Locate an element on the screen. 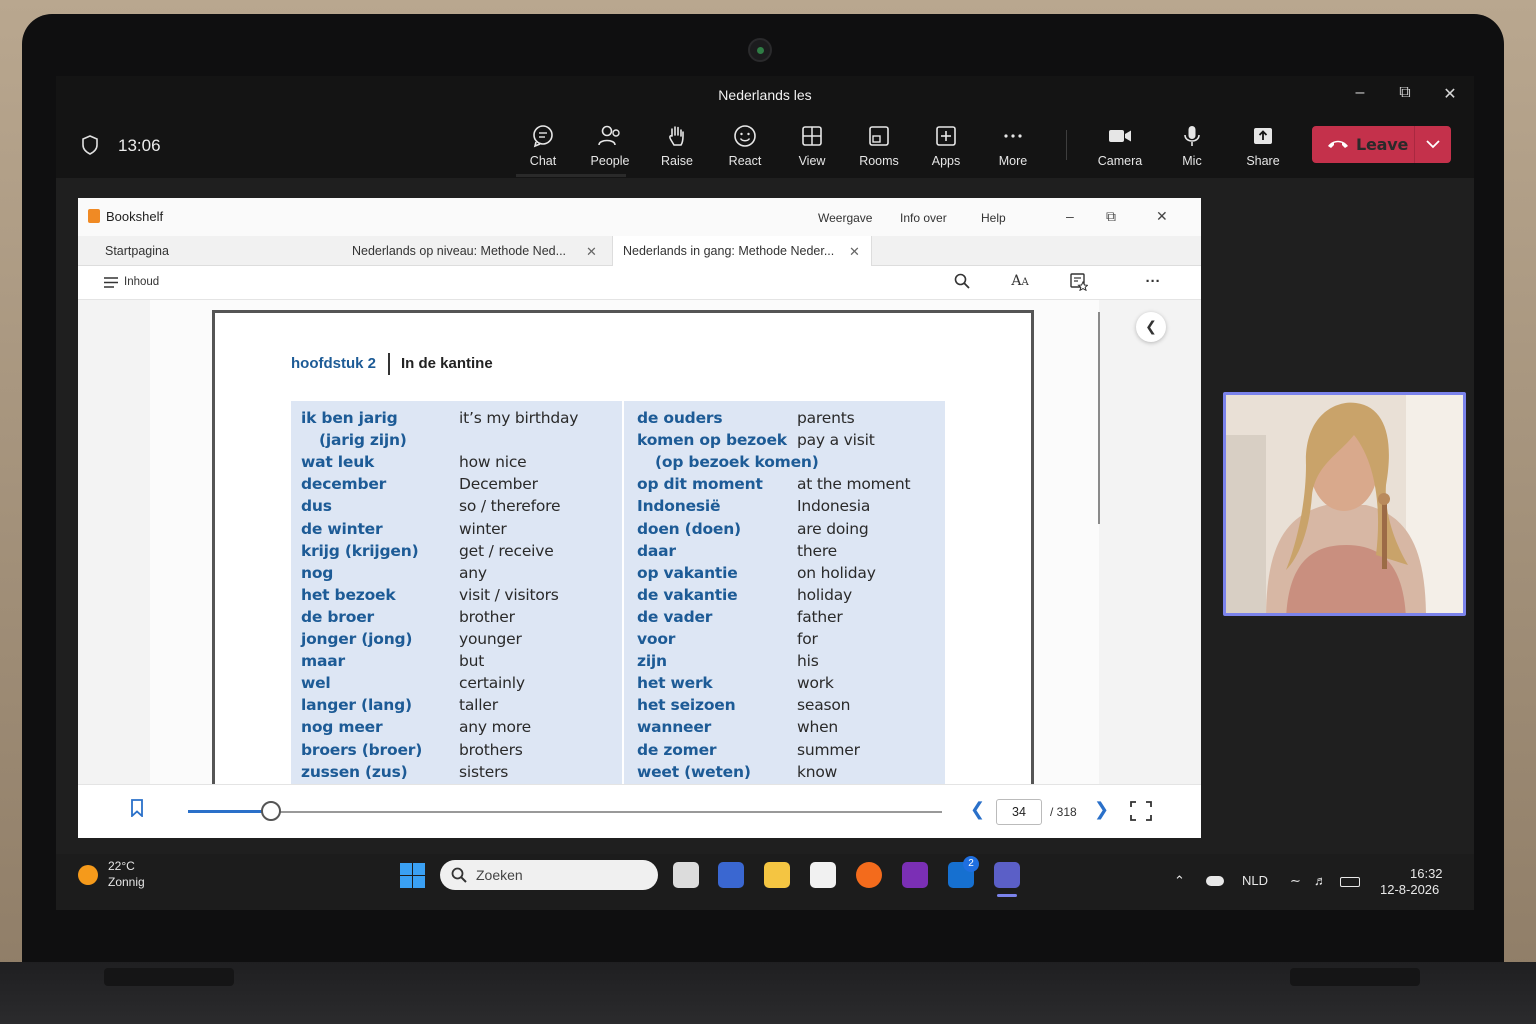 The height and width of the screenshot is (1024, 1536). vocab-translation-english: how nice is located at coordinates (493, 462).